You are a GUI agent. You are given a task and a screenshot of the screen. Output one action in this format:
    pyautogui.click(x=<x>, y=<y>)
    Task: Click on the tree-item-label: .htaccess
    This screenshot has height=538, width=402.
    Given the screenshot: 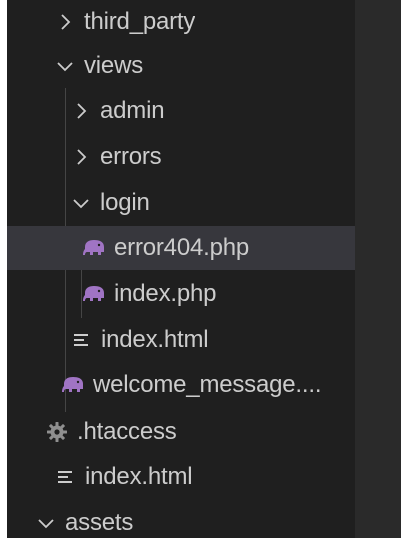 What is the action you would take?
    pyautogui.click(x=127, y=431)
    